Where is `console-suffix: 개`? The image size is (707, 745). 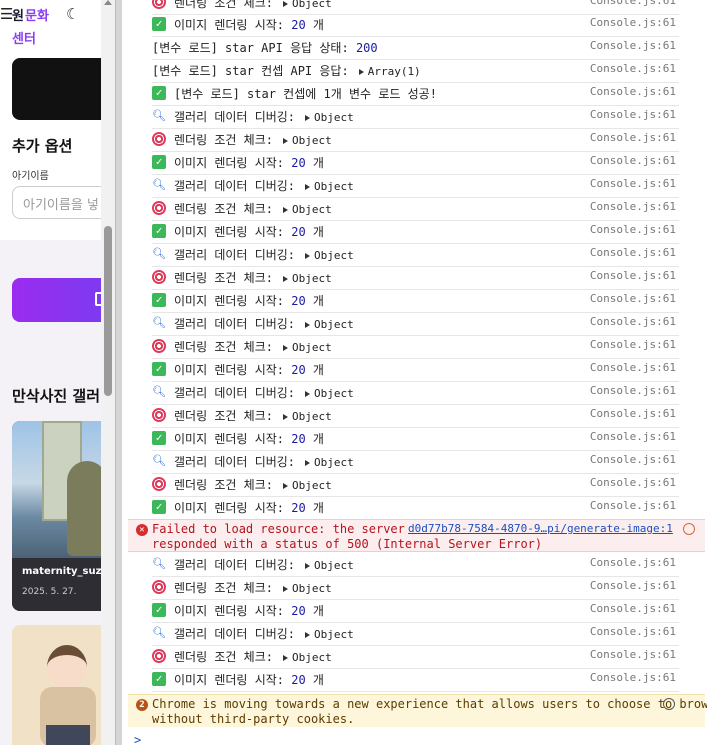
console-suffix: 개 is located at coordinates (318, 611).